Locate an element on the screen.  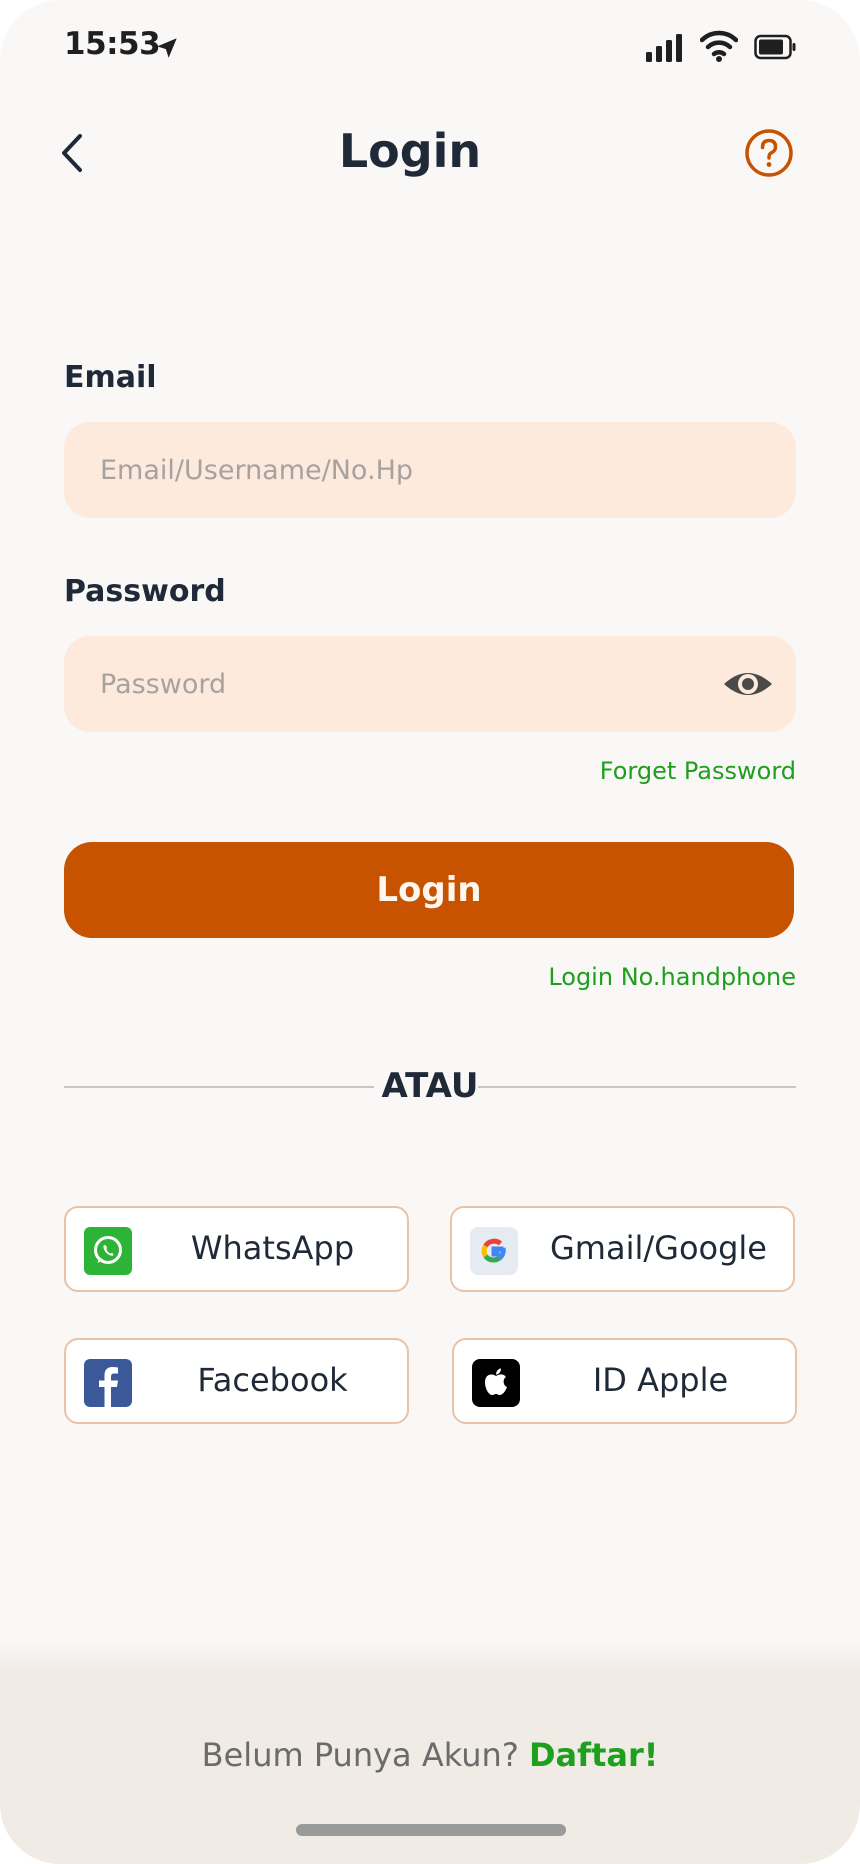
forget-password-link: Forget Password is located at coordinates (698, 771).